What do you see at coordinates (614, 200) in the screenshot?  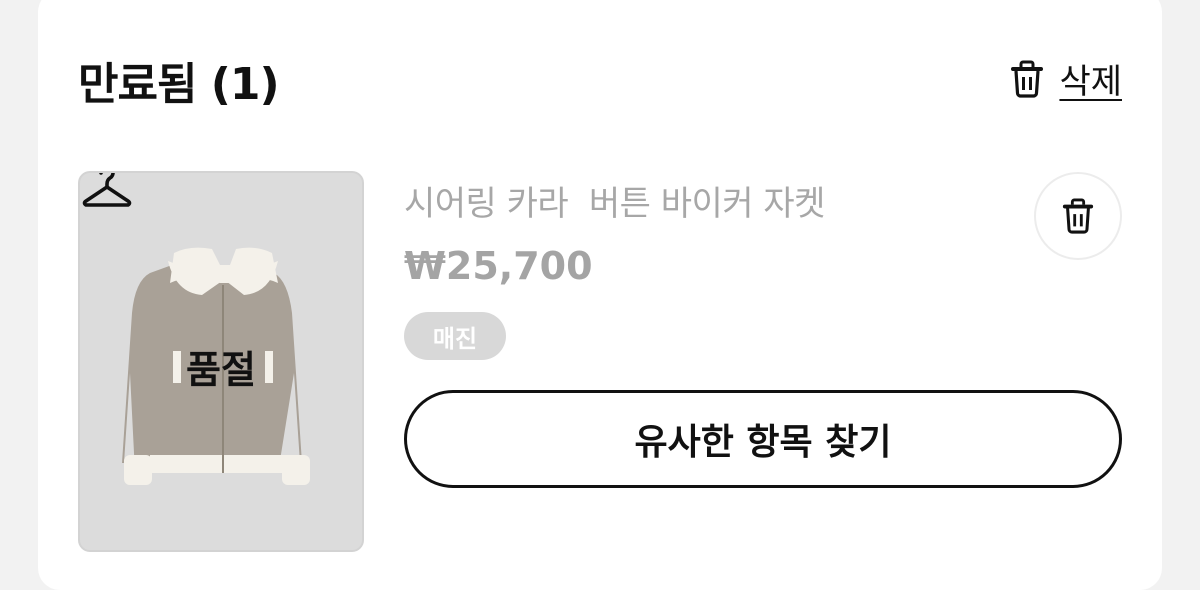 I see `product-name: 시어링 카라 버튼 바이커 자켓` at bounding box center [614, 200].